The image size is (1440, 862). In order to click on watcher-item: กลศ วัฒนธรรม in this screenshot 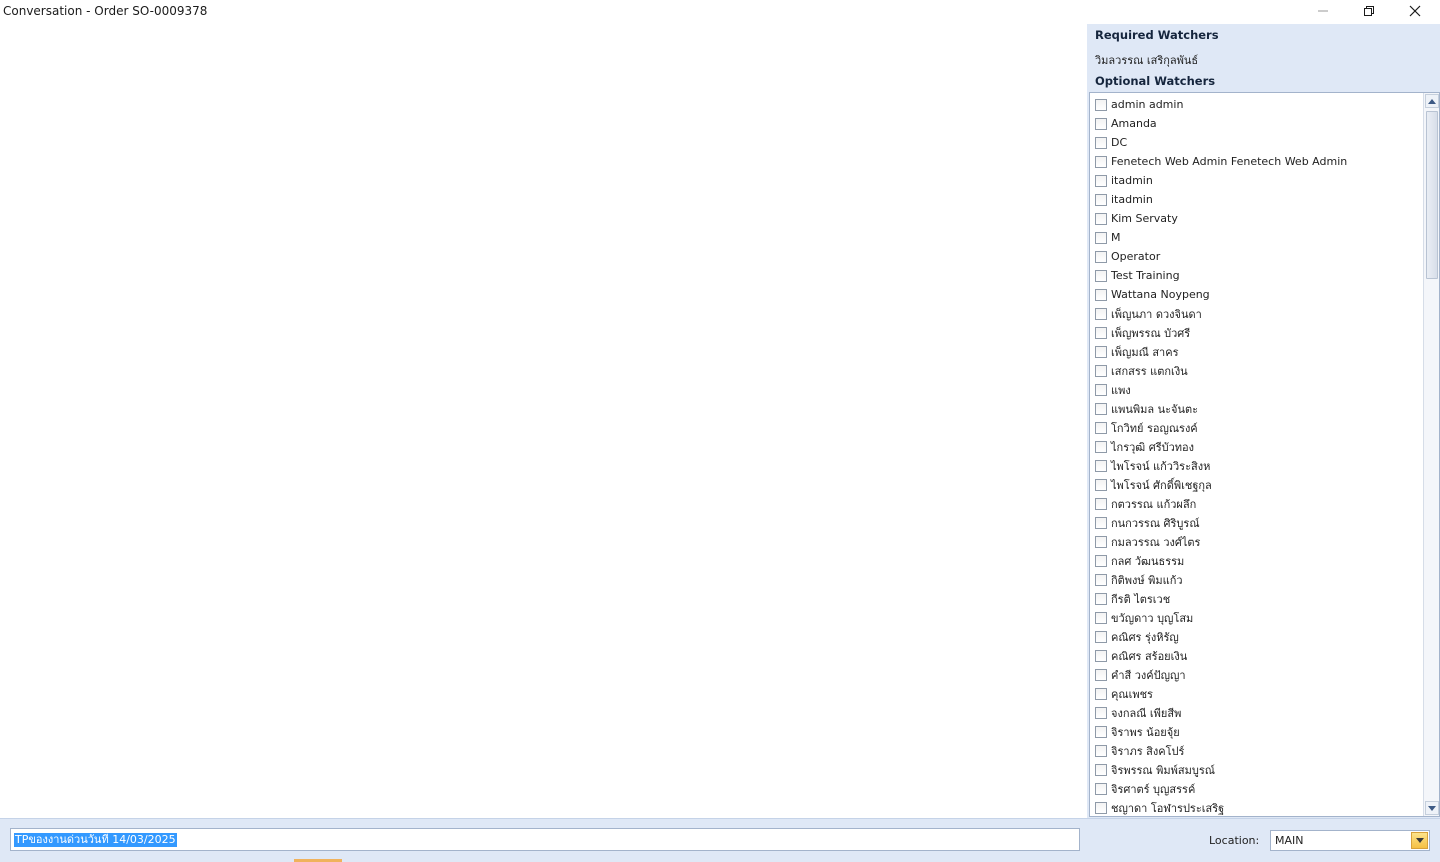, I will do `click(1139, 560)`.